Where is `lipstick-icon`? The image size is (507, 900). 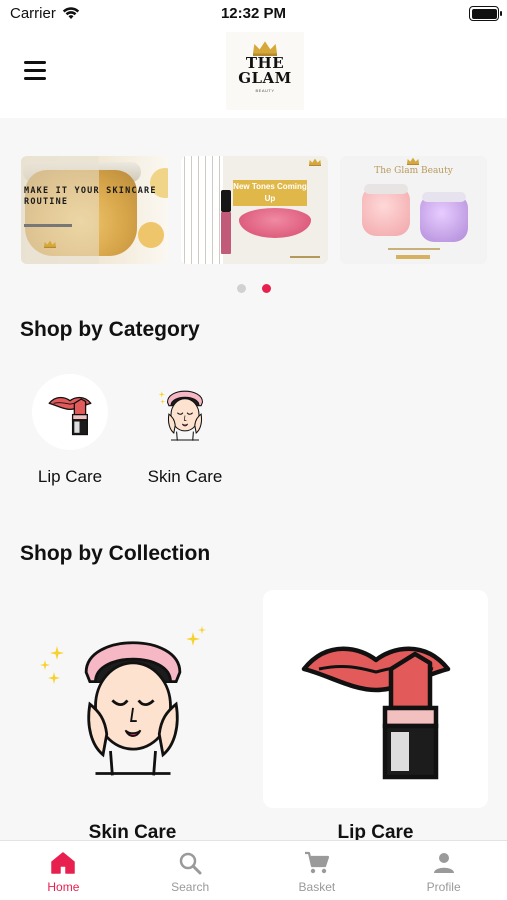
lipstick-icon is located at coordinates (70, 412).